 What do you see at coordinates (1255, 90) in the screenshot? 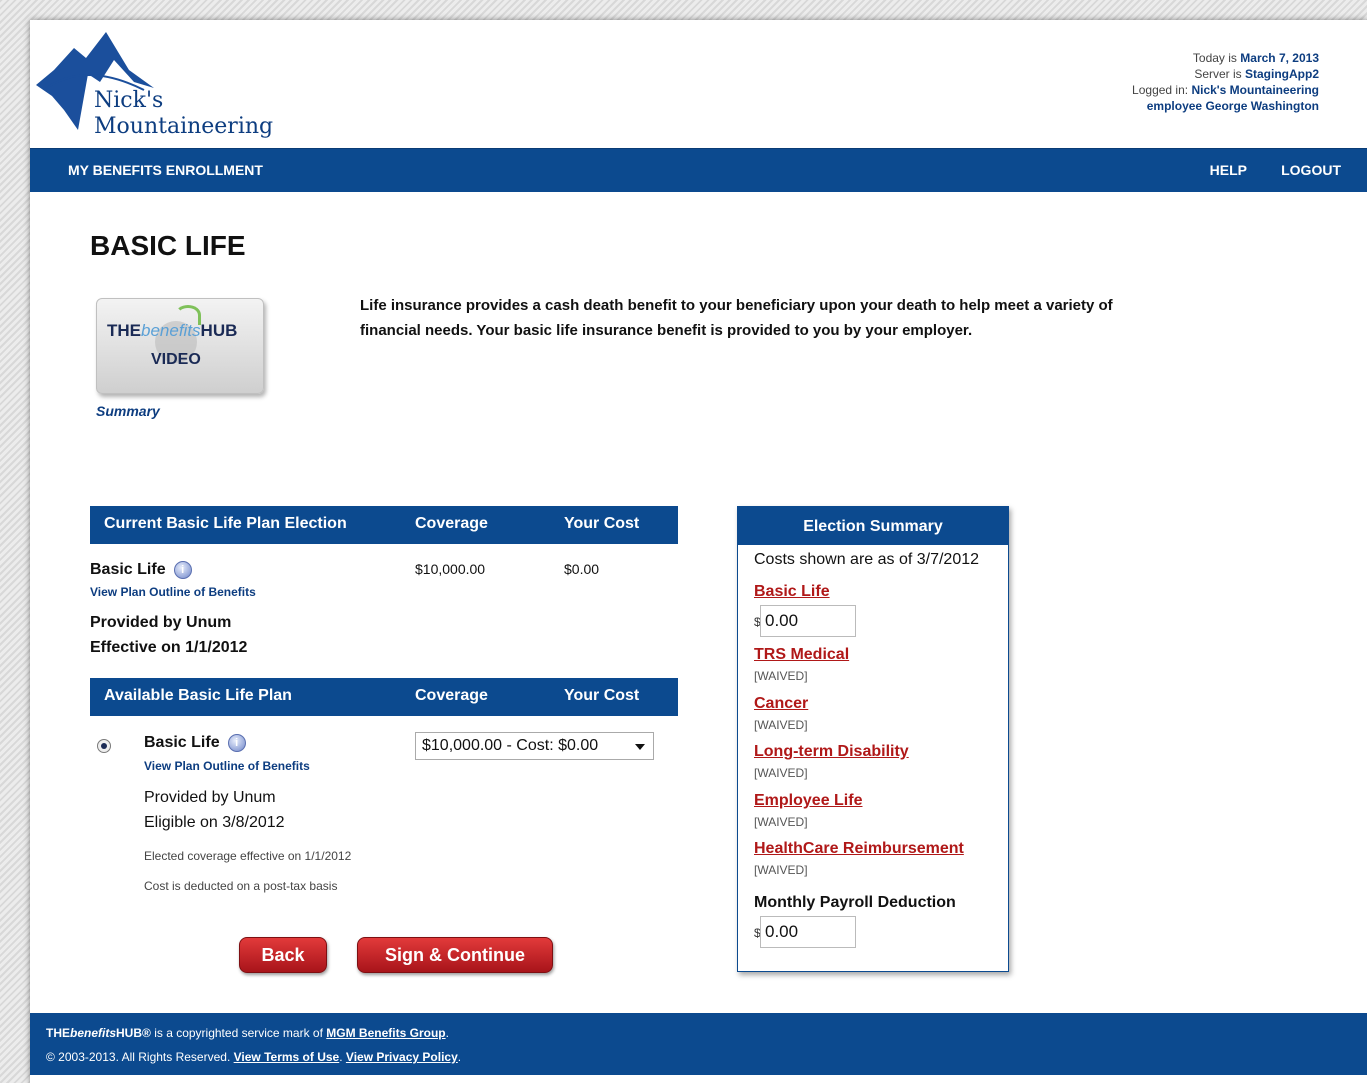
I see `logged-in-company: Nick's Mountaineering` at bounding box center [1255, 90].